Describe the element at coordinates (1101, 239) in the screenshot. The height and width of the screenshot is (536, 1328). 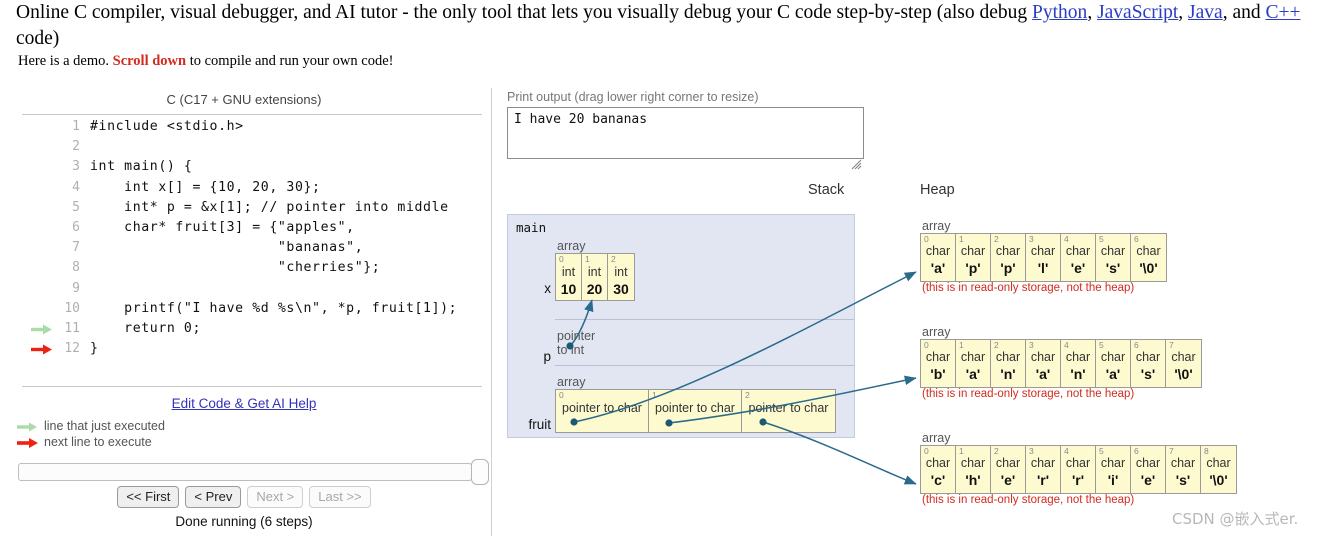
I see `cell-index: 5` at that location.